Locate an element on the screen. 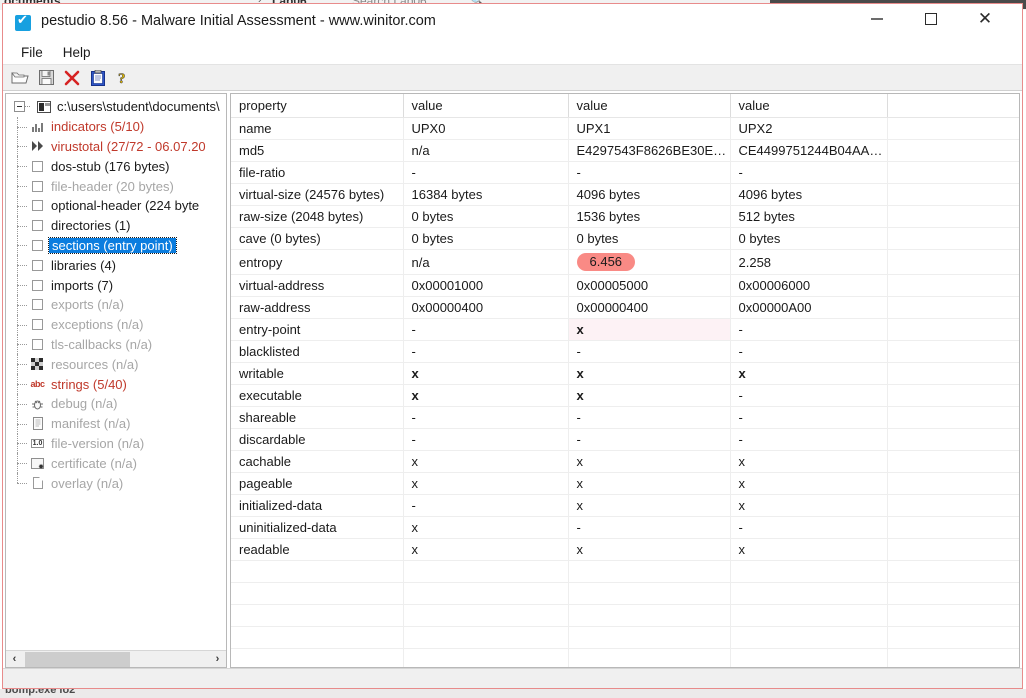  sidebar-item-tls-callbacks: tls-callbacks (n/a) is located at coordinates (116, 344).